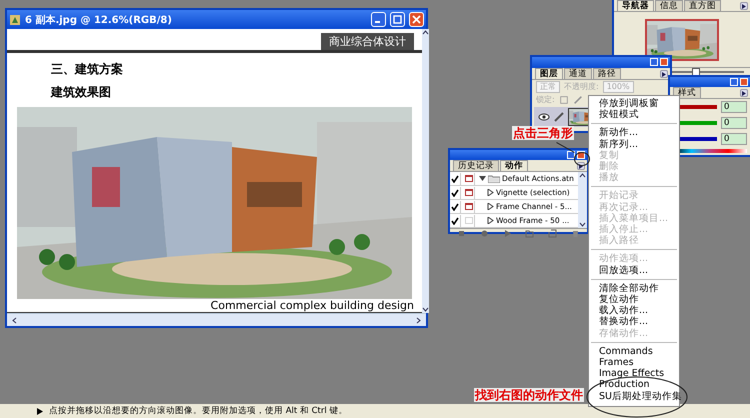 The height and width of the screenshot is (418, 750). What do you see at coordinates (198, 411) in the screenshot?
I see `status-text: 点按并拖移以沿想要的方向滚动图像。要用附加选项，使用 Alt 和 Ctrl 键。` at bounding box center [198, 411].